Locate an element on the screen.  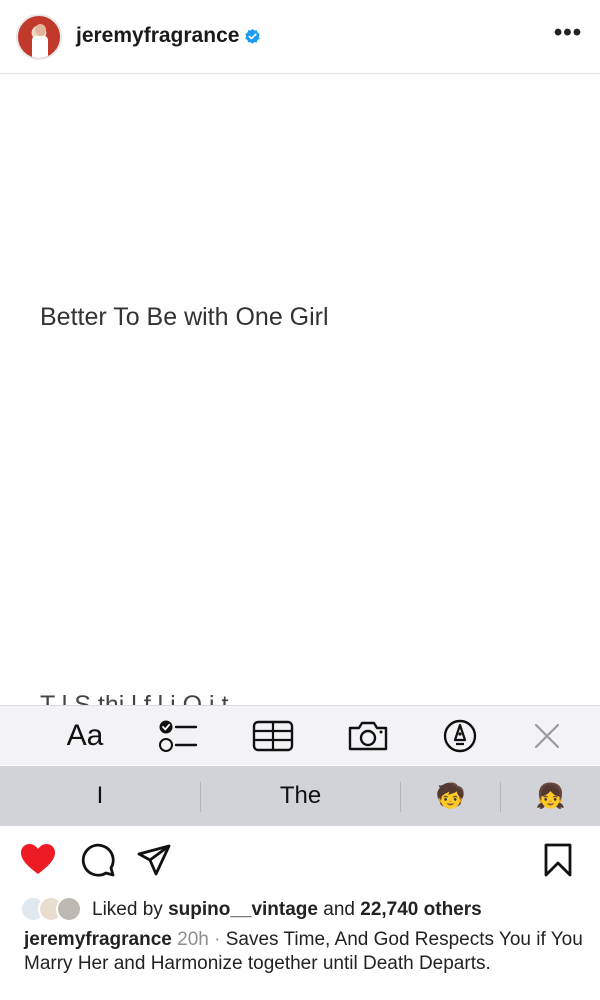
close-icon is located at coordinates (547, 736).